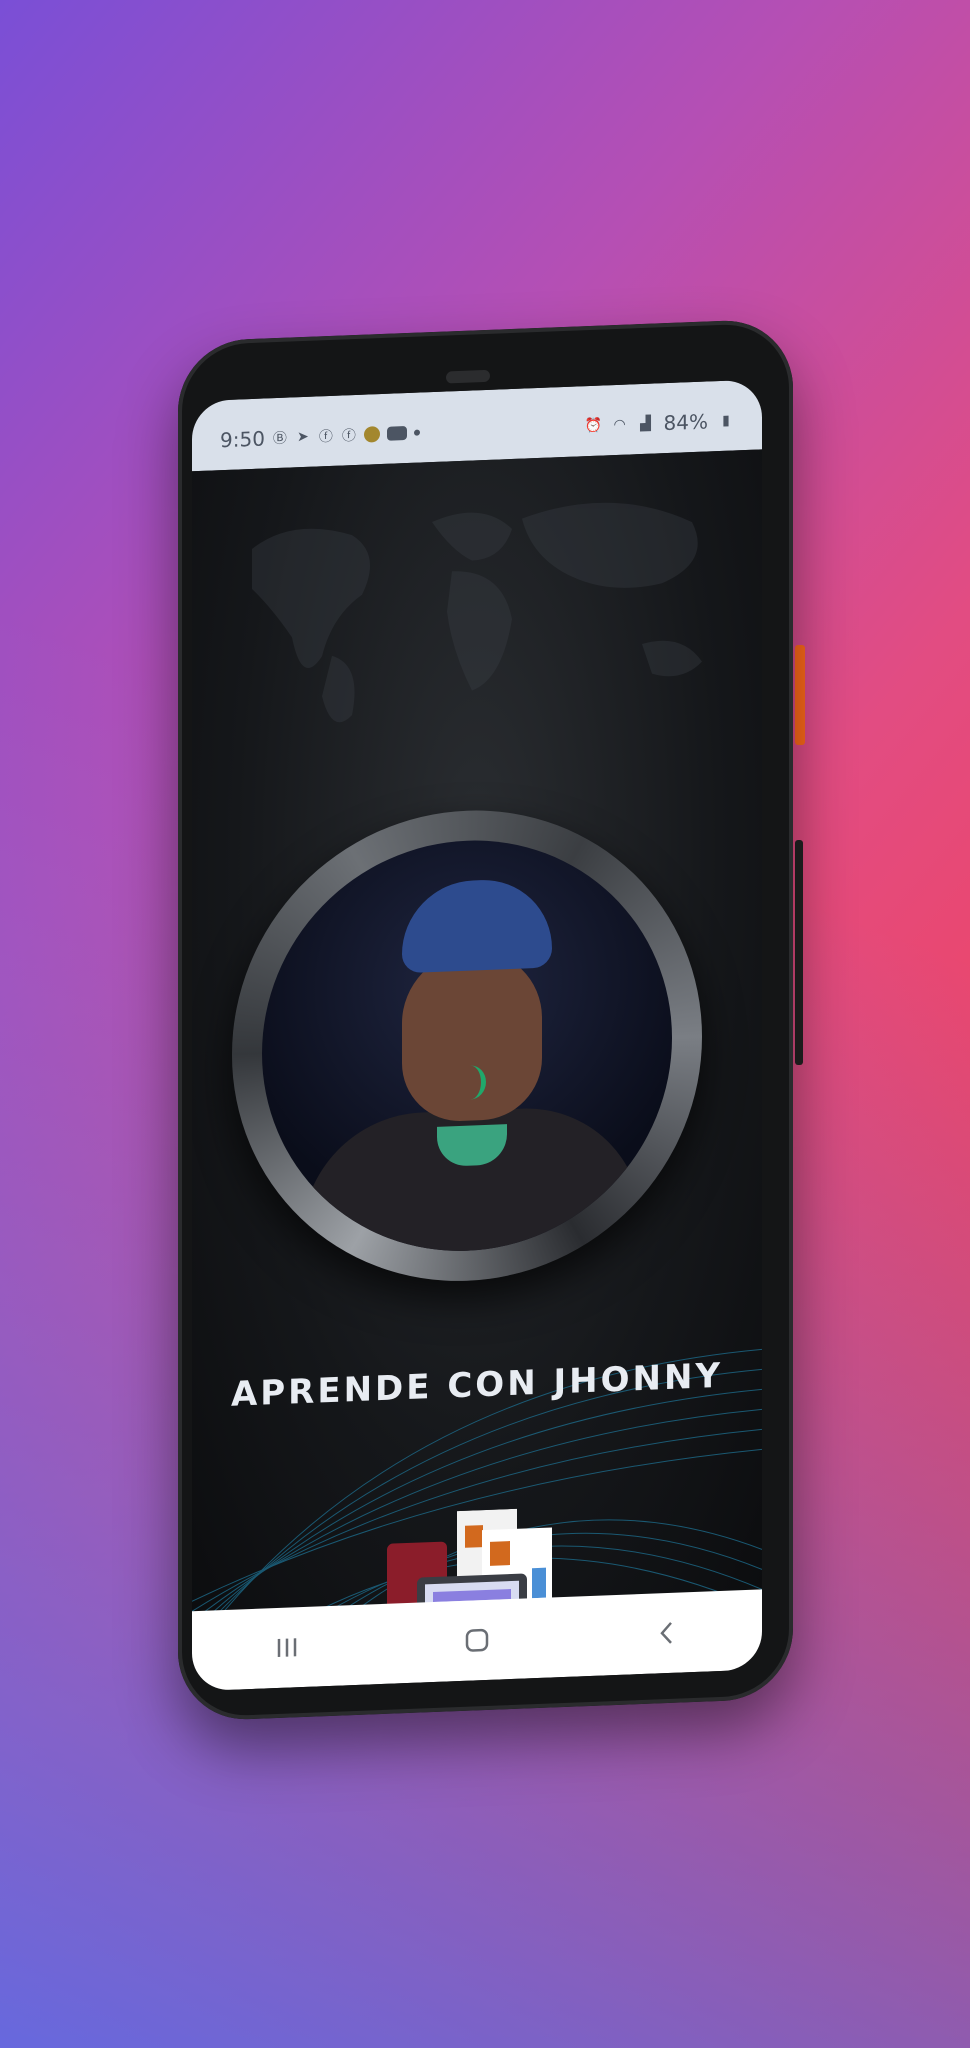 Image resolution: width=970 pixels, height=2048 pixels. What do you see at coordinates (468, 376) in the screenshot?
I see `earpiece-speaker` at bounding box center [468, 376].